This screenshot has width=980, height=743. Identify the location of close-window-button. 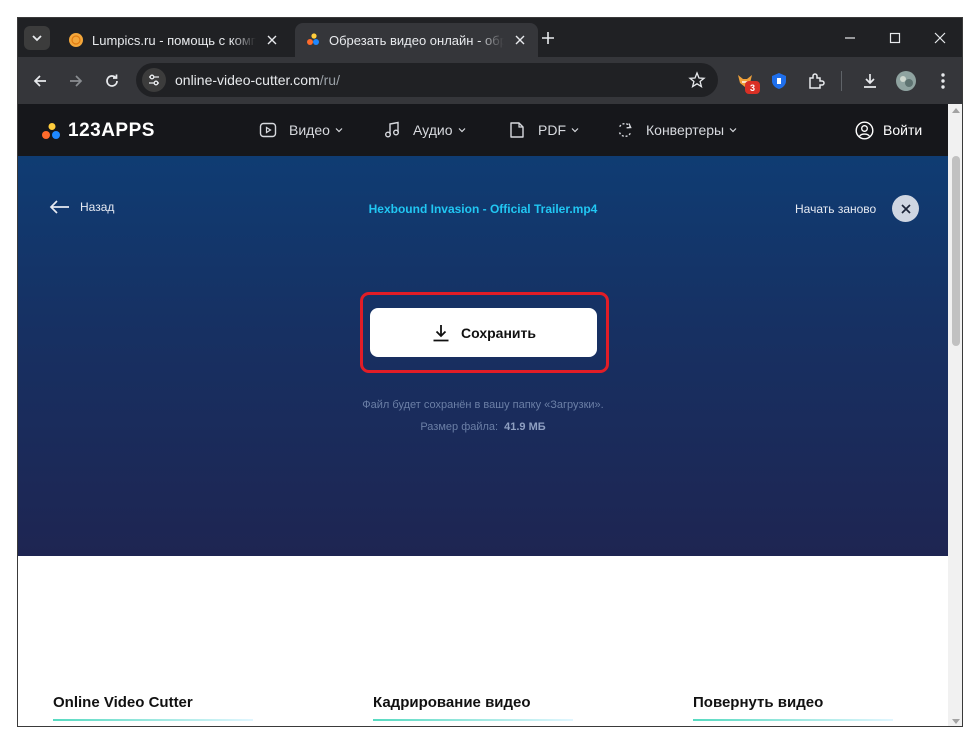
(940, 38).